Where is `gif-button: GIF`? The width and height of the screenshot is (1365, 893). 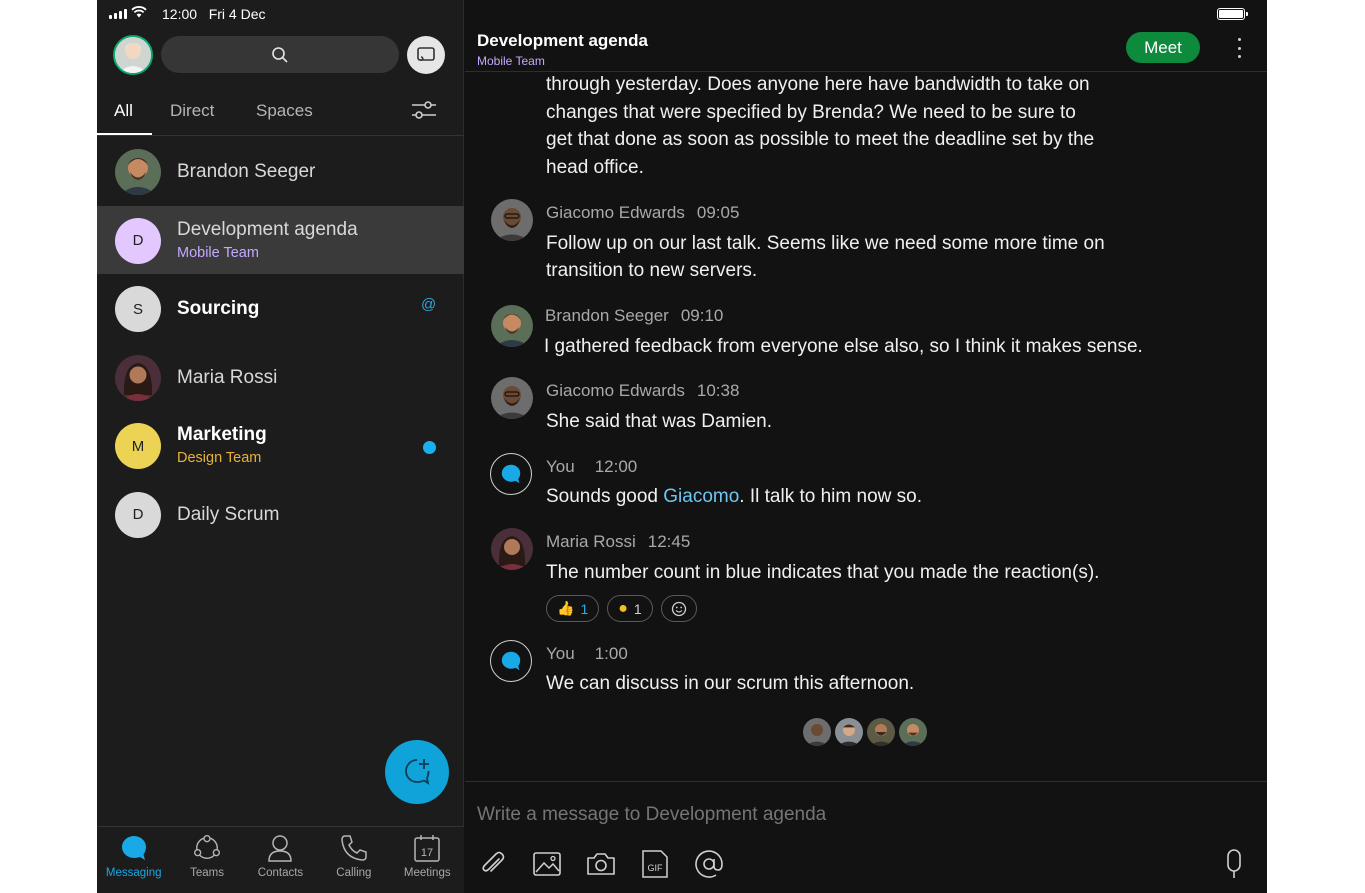
gif-button: GIF is located at coordinates (655, 864).